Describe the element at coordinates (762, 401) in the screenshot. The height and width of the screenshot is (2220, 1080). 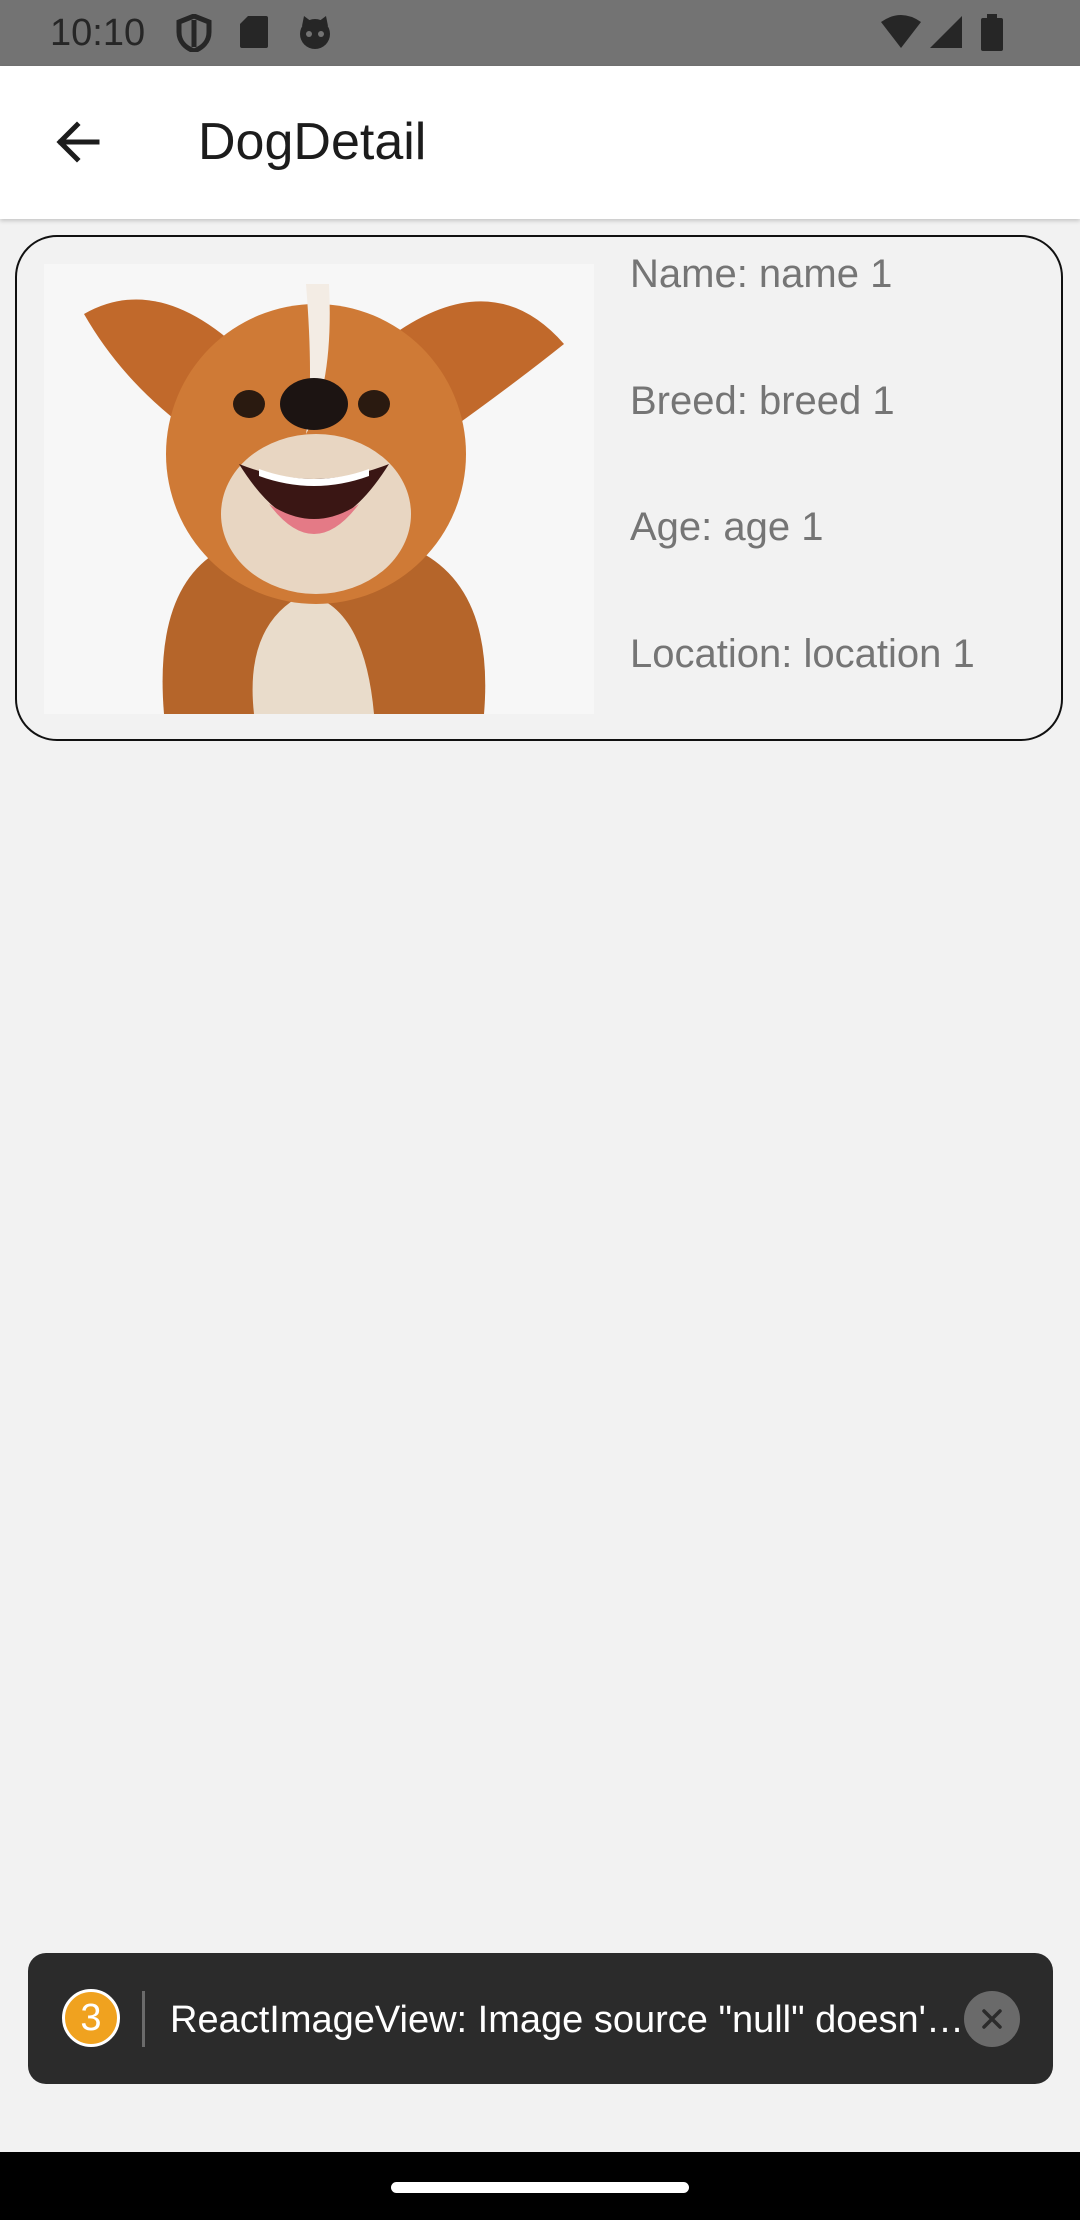
I see `dog-breed: Breed: breed 1` at that location.